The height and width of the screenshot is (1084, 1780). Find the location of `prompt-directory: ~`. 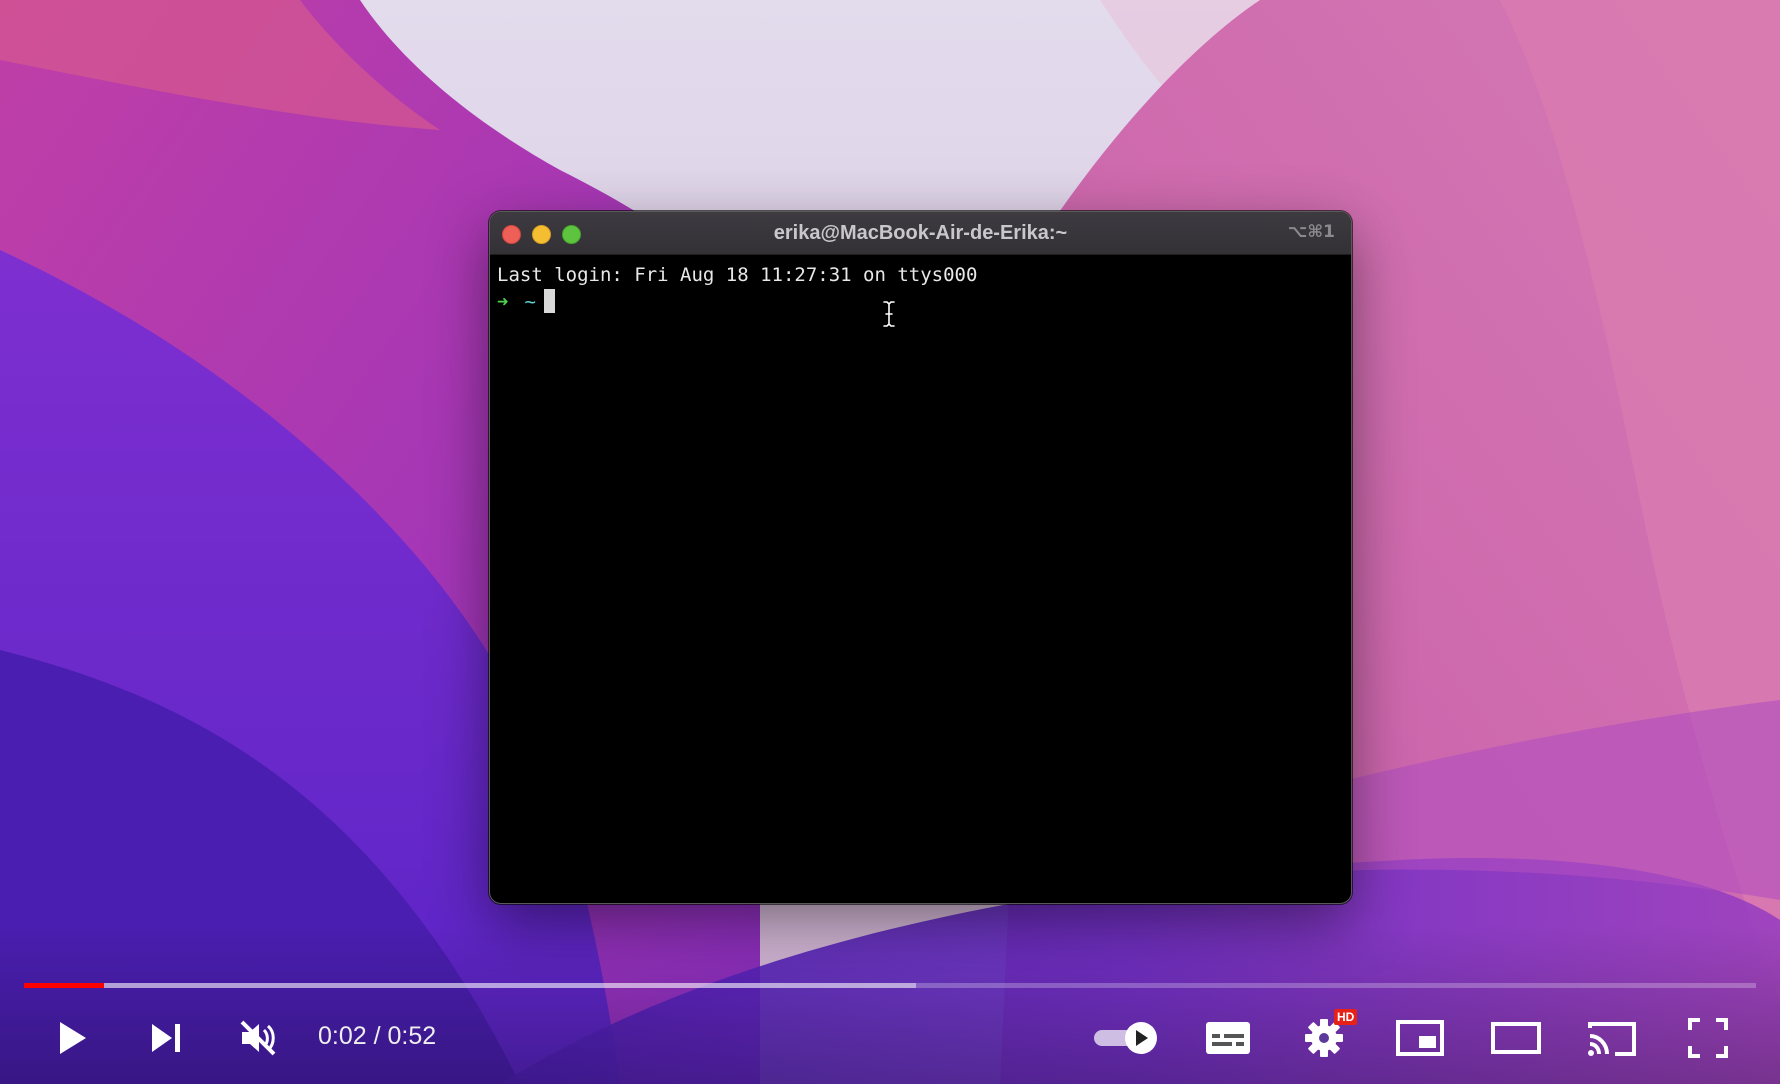

prompt-directory: ~ is located at coordinates (530, 302).